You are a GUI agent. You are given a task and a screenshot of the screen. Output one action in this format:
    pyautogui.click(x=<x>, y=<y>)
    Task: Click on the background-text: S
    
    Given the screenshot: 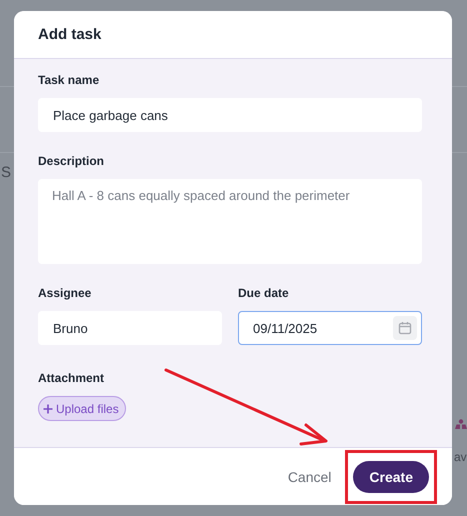 What is the action you would take?
    pyautogui.click(x=6, y=172)
    